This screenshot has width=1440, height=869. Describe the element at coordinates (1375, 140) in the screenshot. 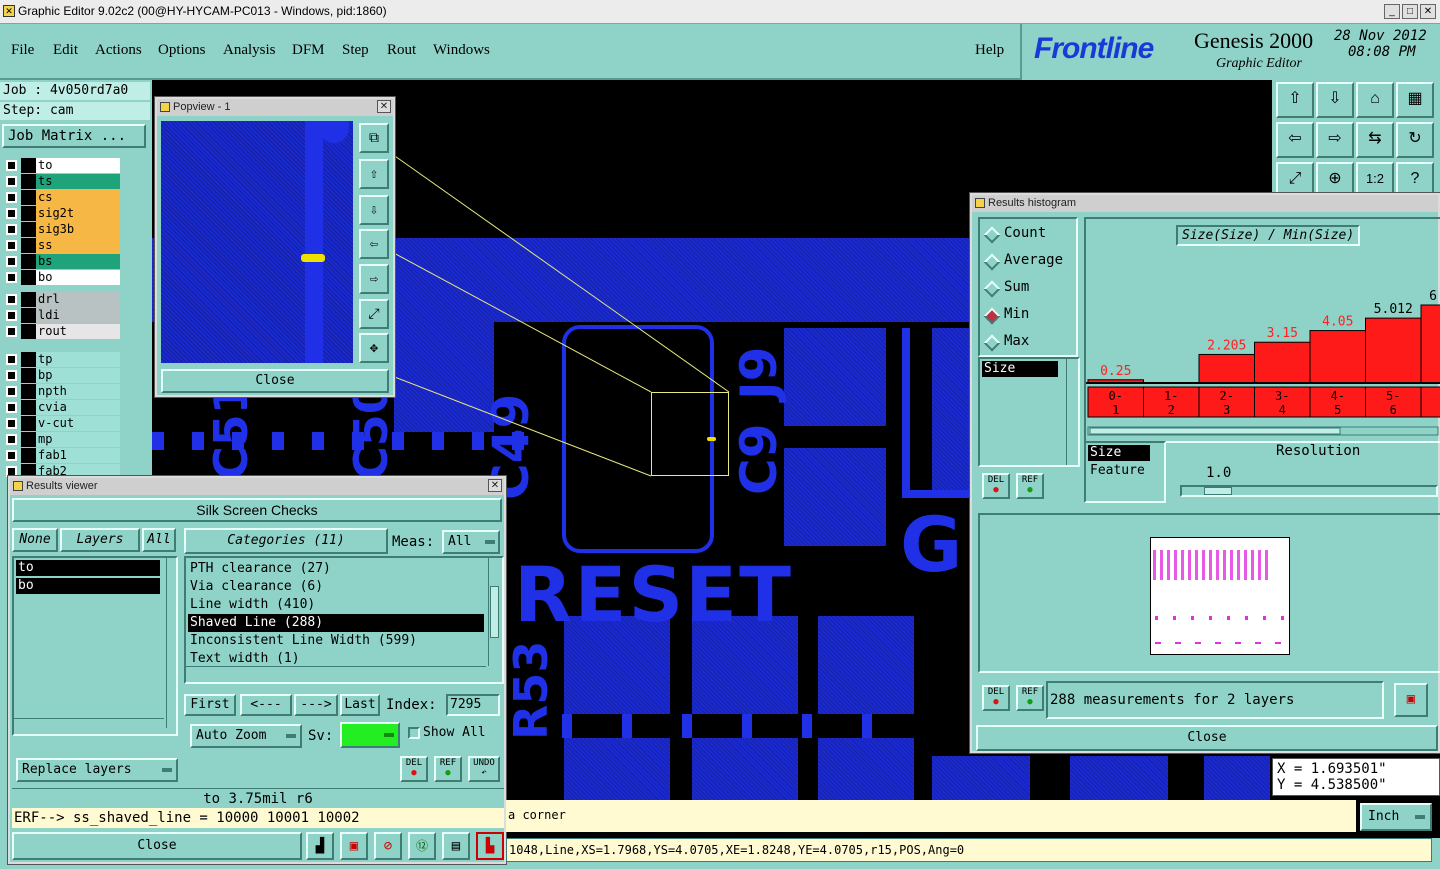

I see `tool-mirror-icon: ⇆` at that location.